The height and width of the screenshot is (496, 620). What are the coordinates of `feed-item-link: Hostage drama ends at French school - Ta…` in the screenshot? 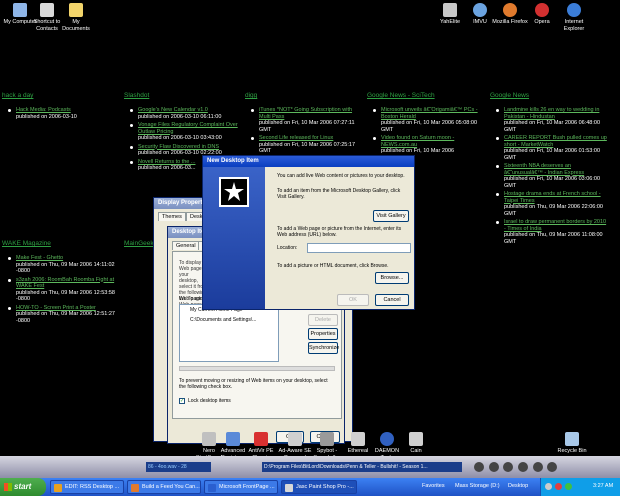 It's located at (556, 197).